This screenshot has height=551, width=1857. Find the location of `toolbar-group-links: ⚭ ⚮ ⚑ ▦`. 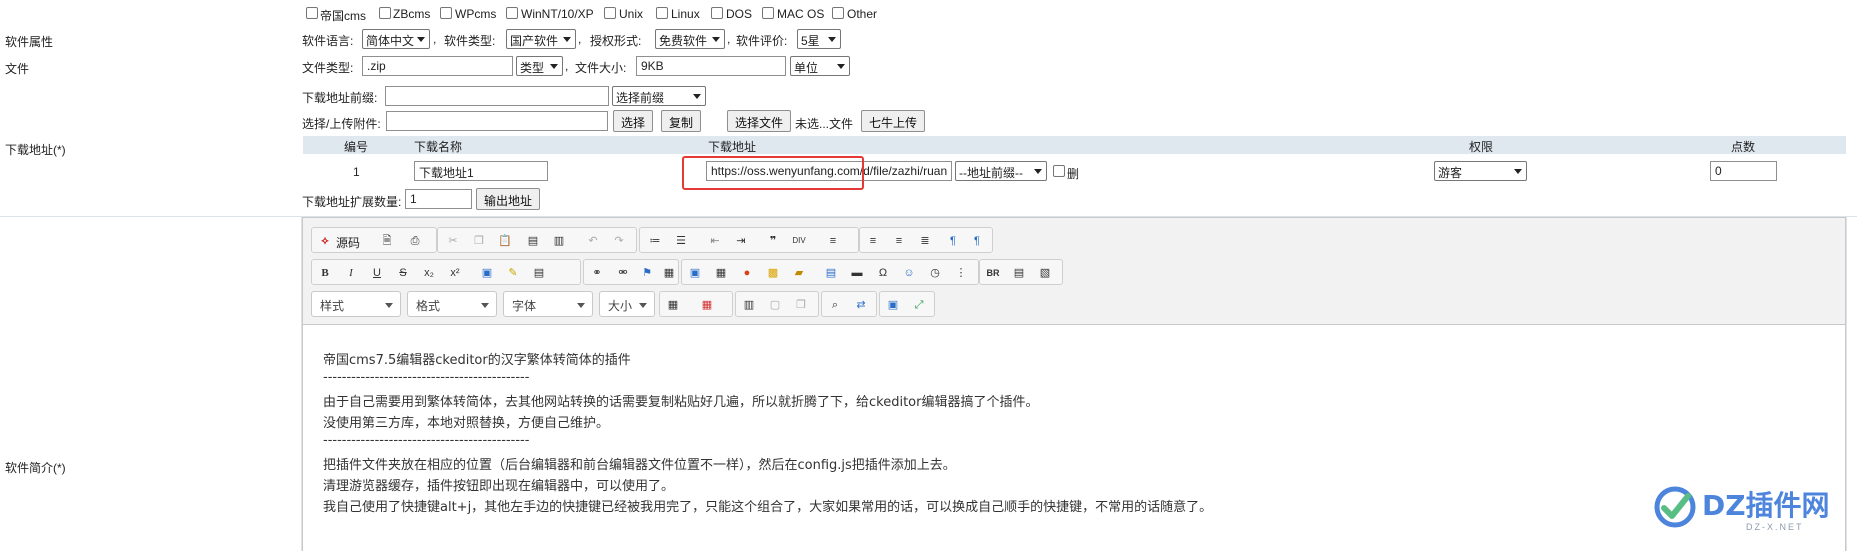

toolbar-group-links: ⚭ ⚮ ⚑ ▦ is located at coordinates (631, 272).